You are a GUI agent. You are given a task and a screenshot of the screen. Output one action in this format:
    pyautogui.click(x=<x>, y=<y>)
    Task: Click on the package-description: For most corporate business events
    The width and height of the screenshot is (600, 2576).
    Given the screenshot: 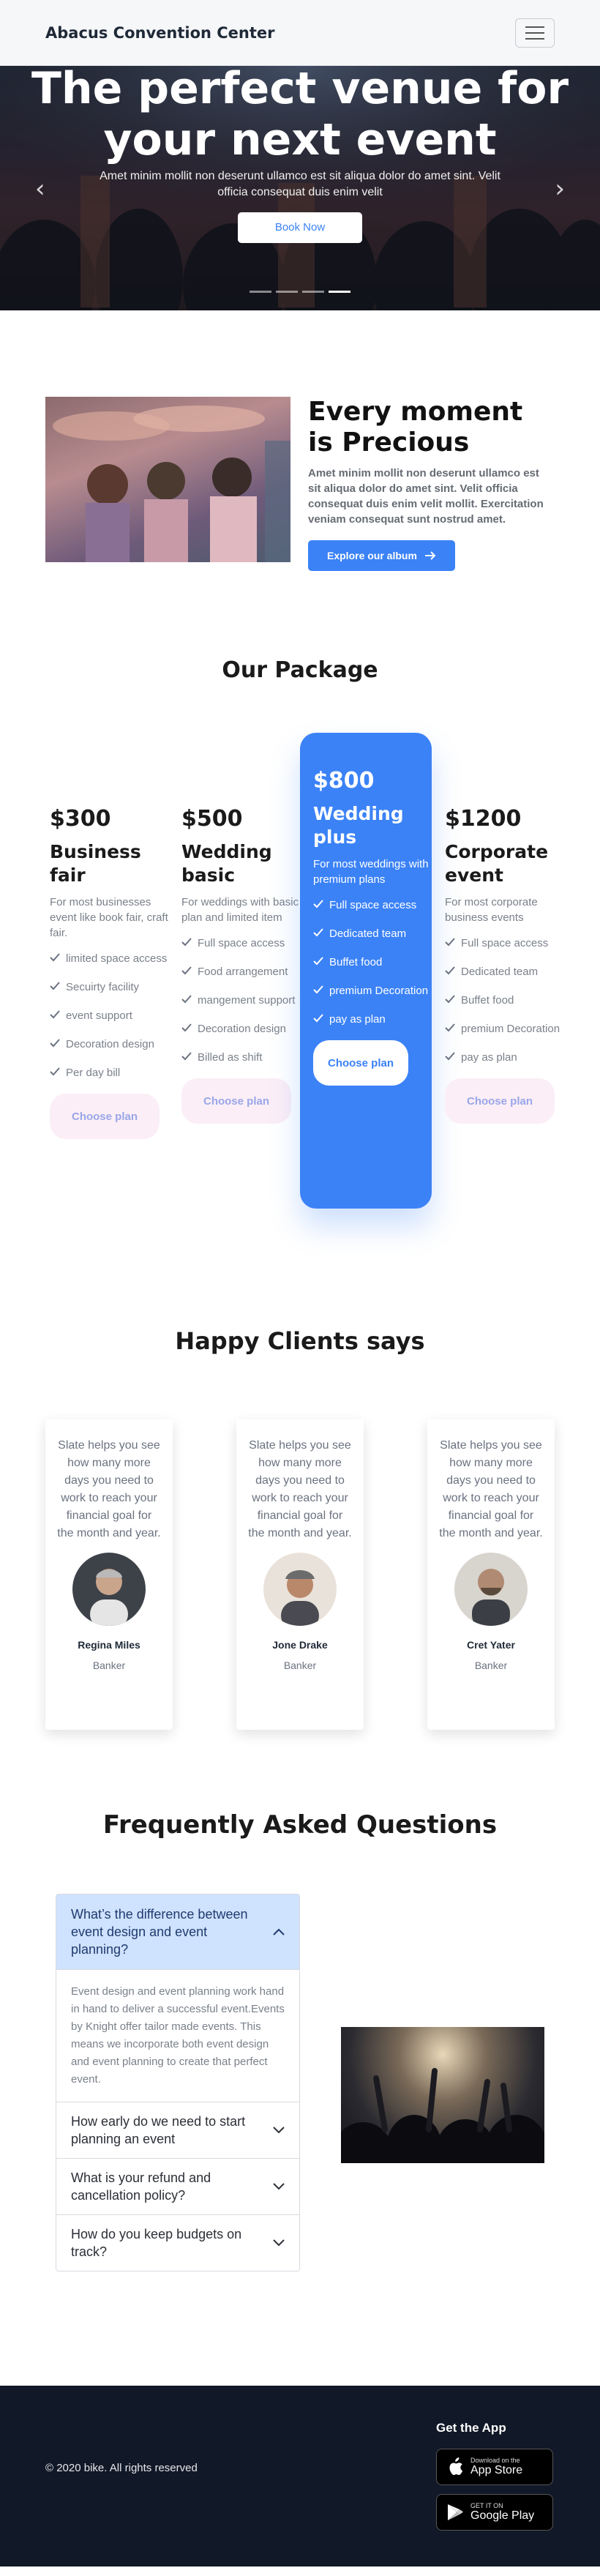 What is the action you would take?
    pyautogui.click(x=491, y=910)
    